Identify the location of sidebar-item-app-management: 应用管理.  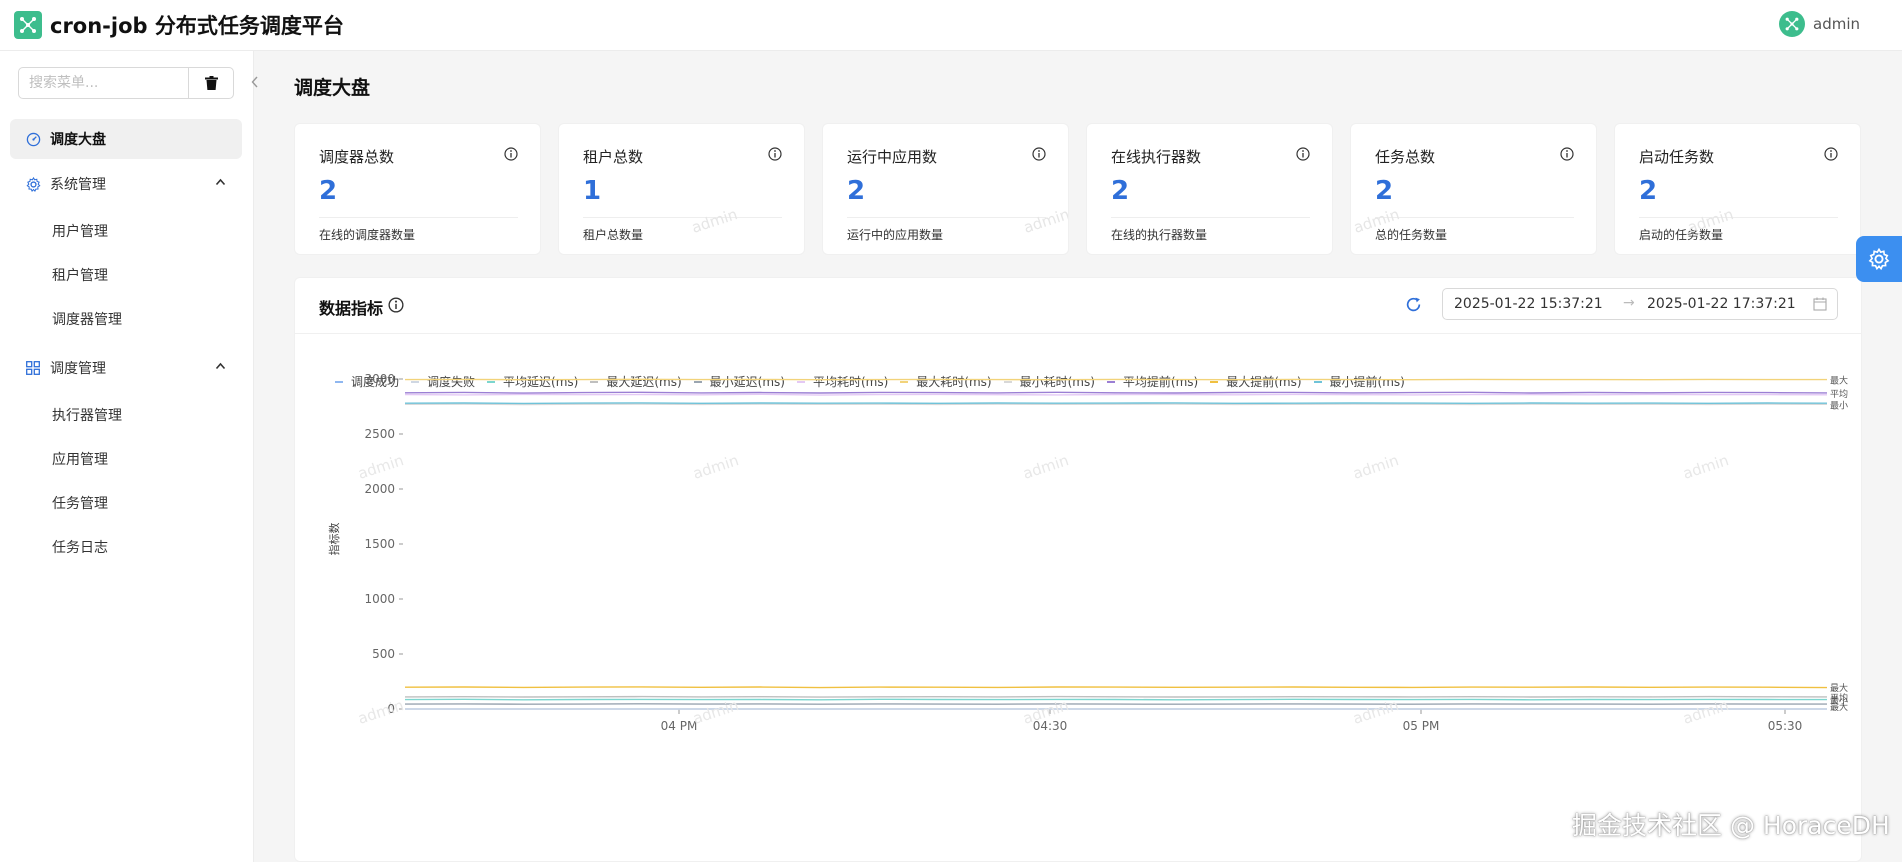
(126, 459).